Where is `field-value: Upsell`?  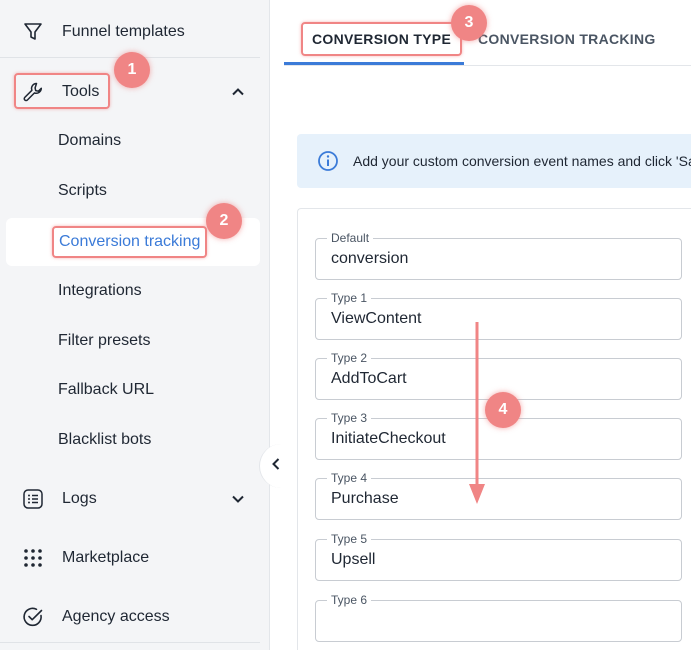
field-value: Upsell is located at coordinates (353, 559).